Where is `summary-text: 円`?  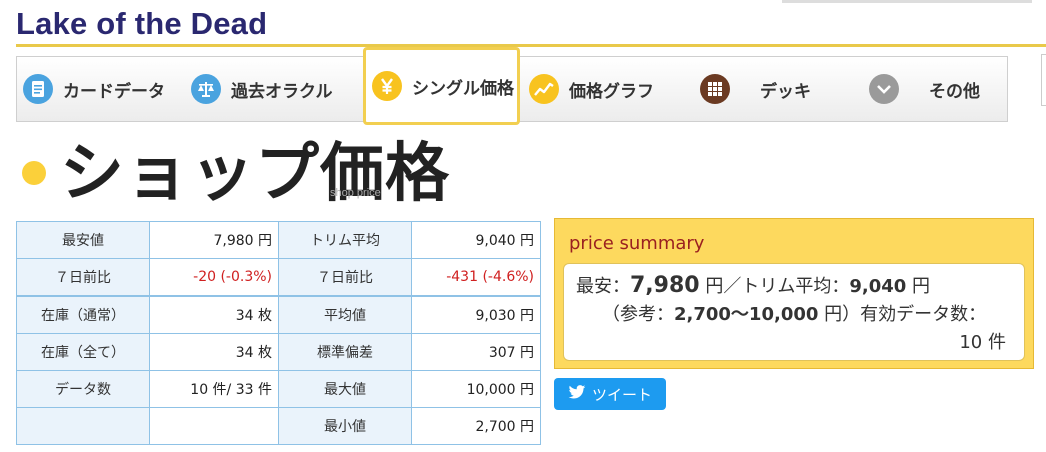 summary-text: 円 is located at coordinates (918, 286).